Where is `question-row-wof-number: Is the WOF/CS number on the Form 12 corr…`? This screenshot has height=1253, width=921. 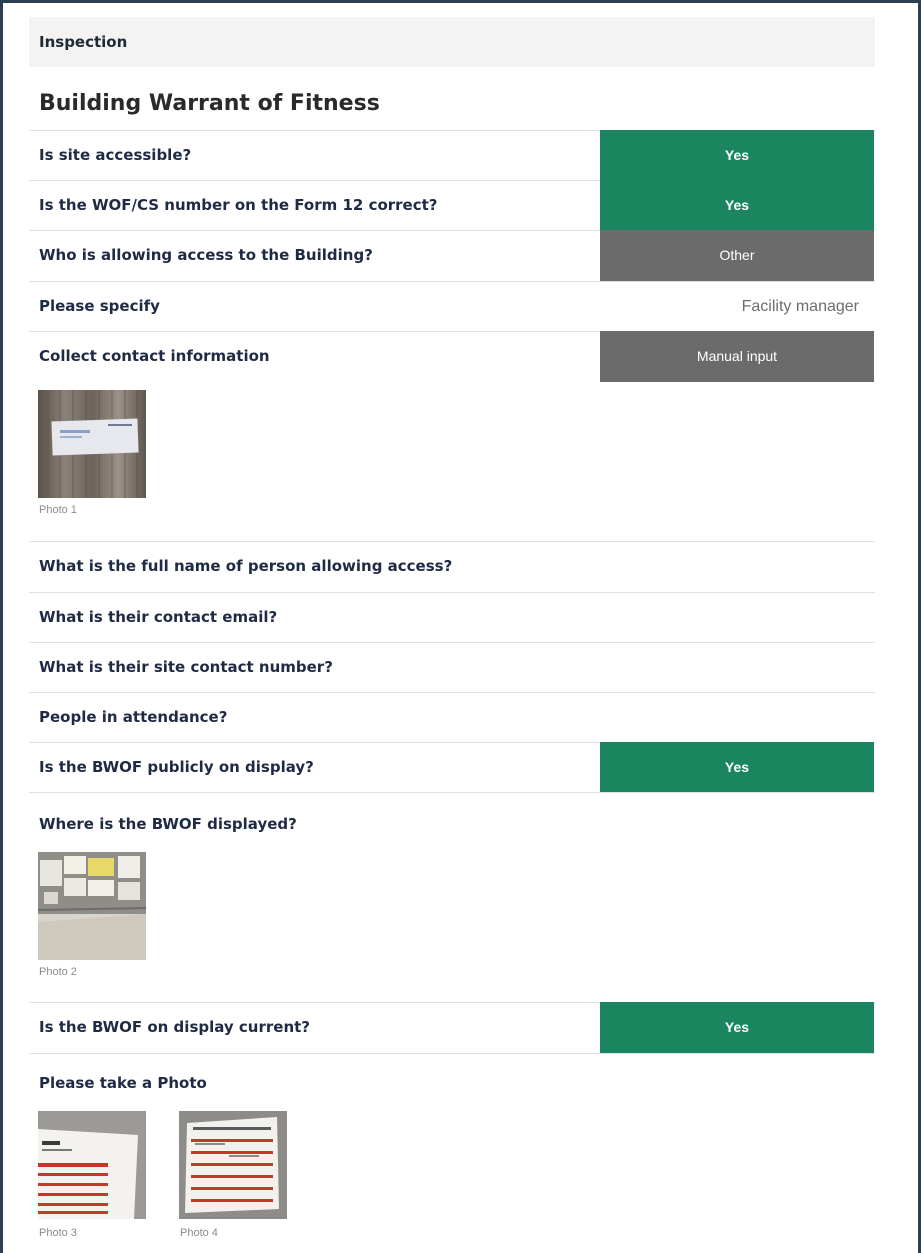
question-row-wof-number: Is the WOF/CS number on the Form 12 corr… is located at coordinates (452, 205).